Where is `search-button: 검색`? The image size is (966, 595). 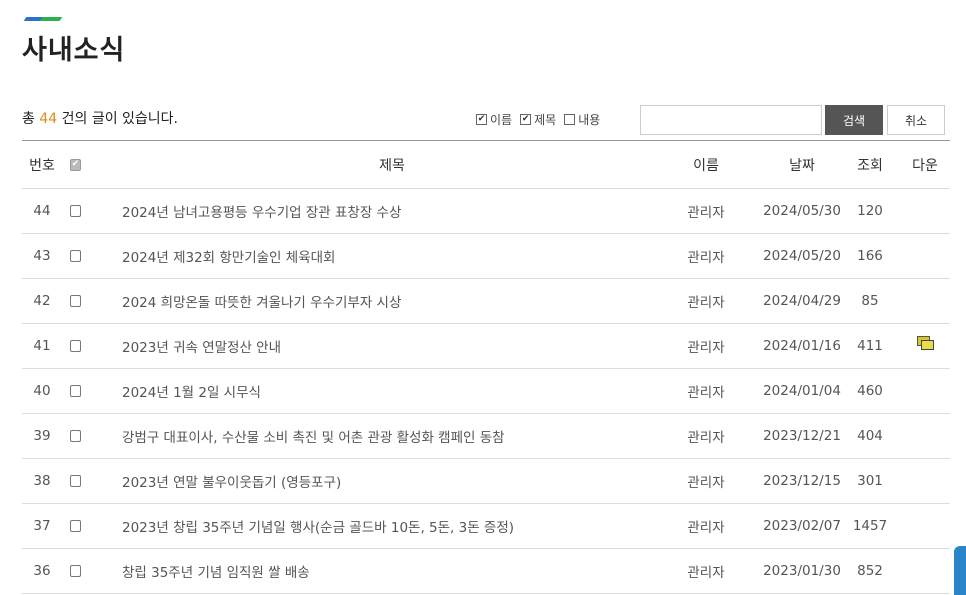 search-button: 검색 is located at coordinates (854, 120).